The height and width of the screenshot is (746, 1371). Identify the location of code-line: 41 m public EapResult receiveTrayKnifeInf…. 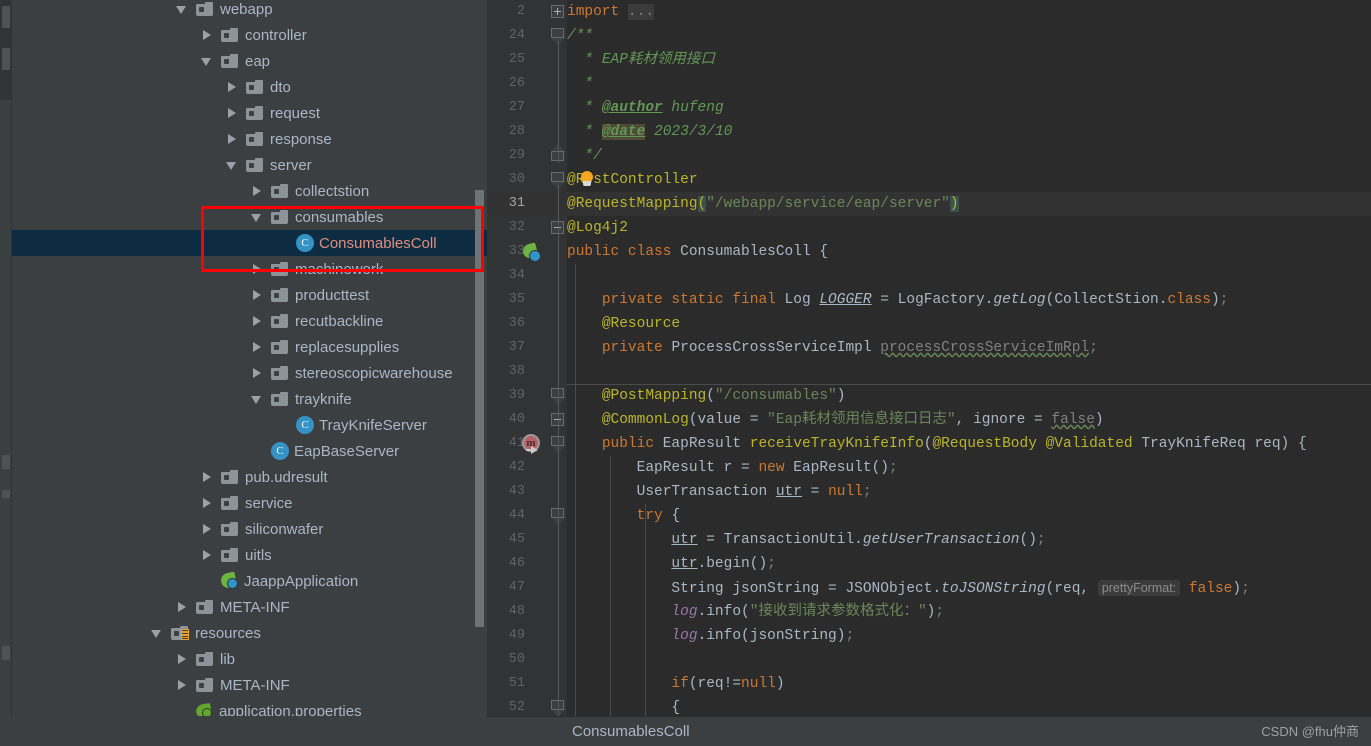
(929, 444).